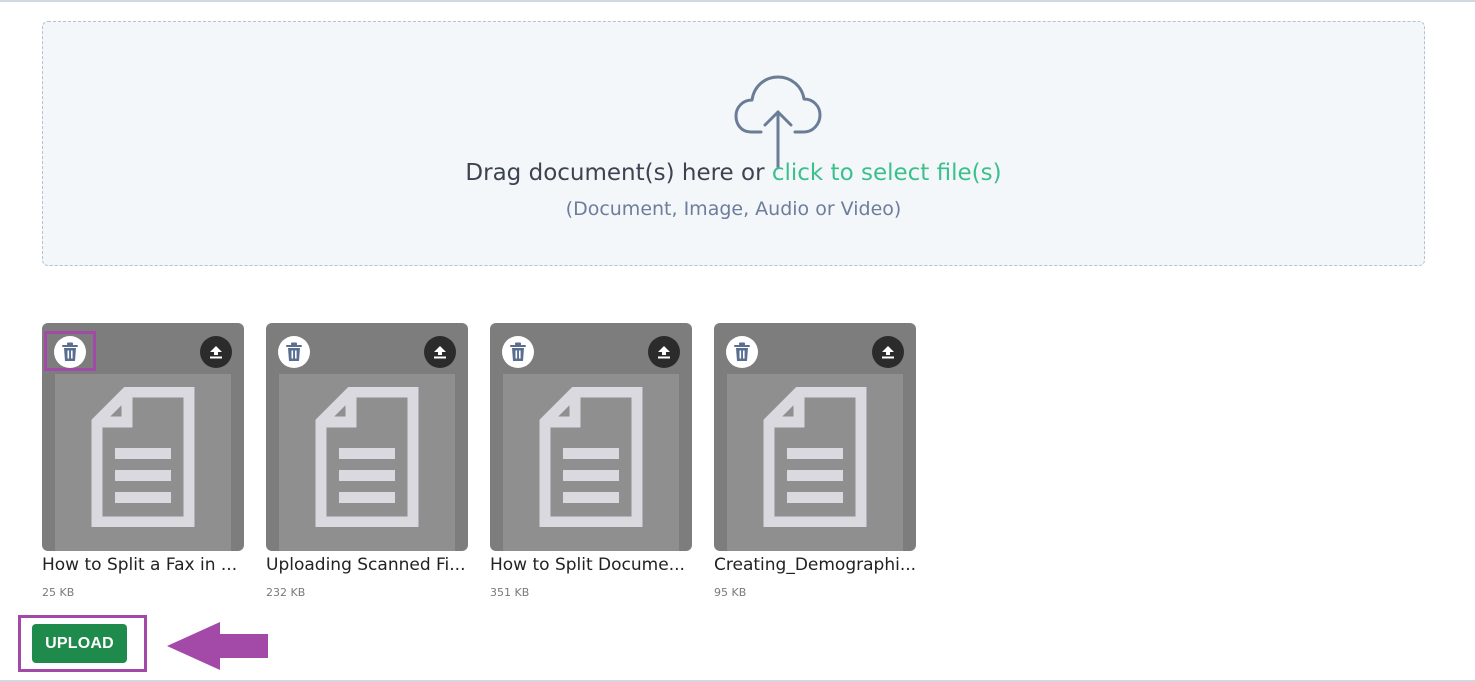 This screenshot has width=1475, height=682. Describe the element at coordinates (286, 592) in the screenshot. I see `file-size: 232 KB` at that location.